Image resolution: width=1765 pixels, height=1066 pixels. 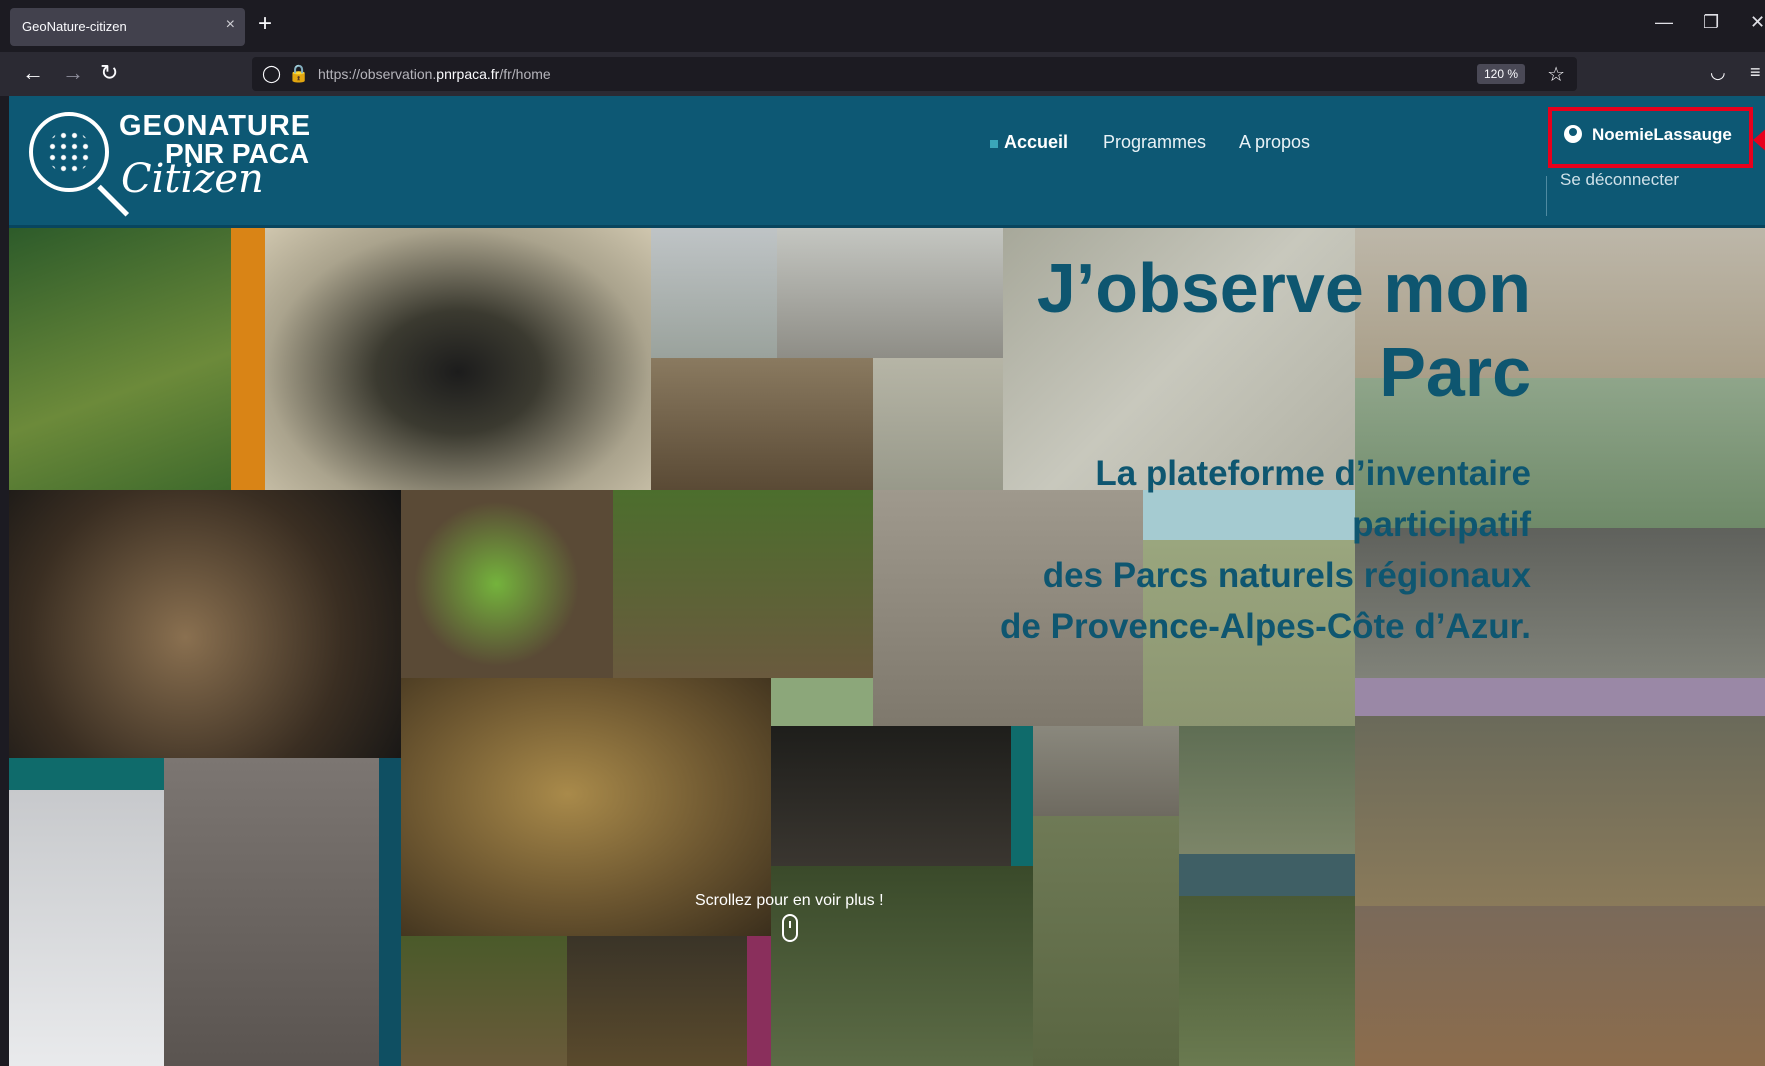 I want to click on url-text: https://observation.pnrpaca.fr/fr/home, so click(x=434, y=74).